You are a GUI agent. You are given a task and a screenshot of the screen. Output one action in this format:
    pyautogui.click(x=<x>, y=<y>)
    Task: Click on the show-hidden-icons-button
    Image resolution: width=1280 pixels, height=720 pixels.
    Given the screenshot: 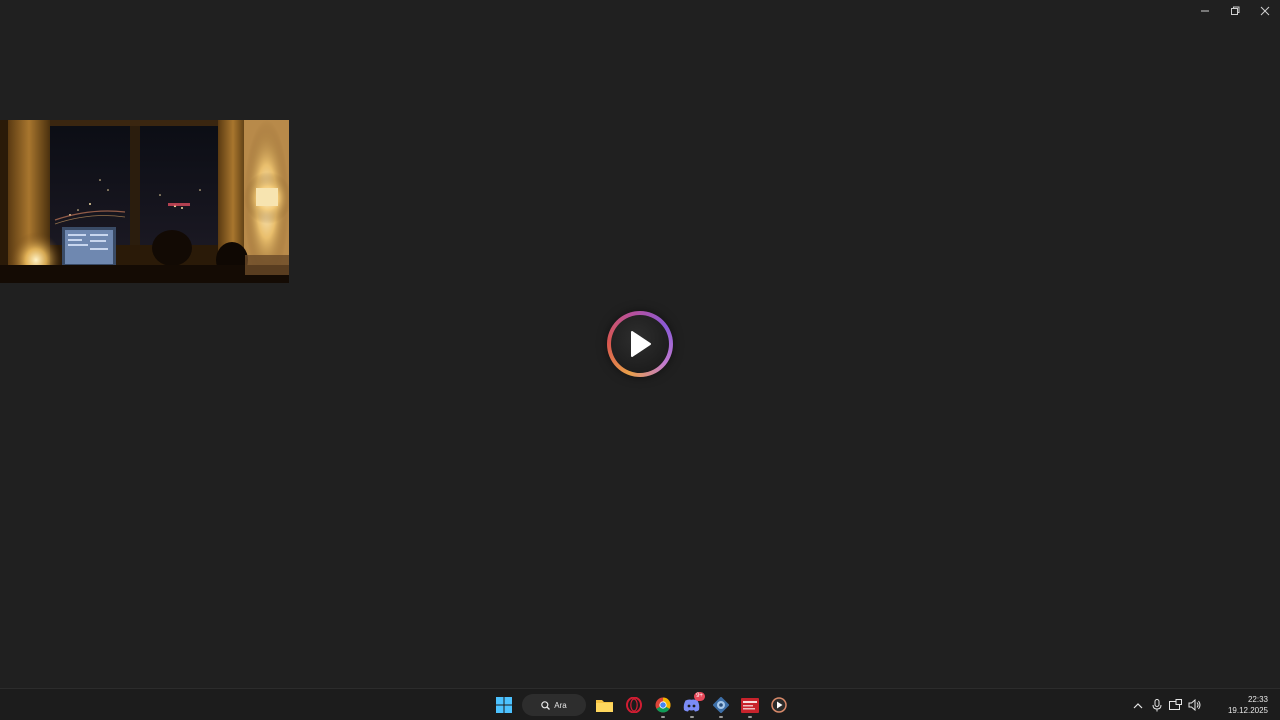 What is the action you would take?
    pyautogui.click(x=1137, y=705)
    